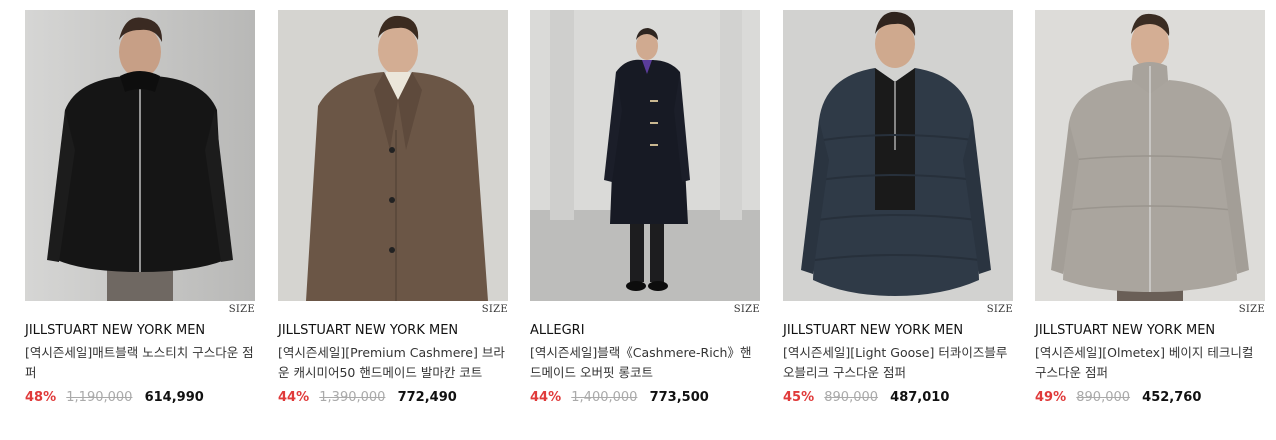 The height and width of the screenshot is (440, 1276). What do you see at coordinates (99, 397) in the screenshot?
I see `original-price: 1,190,000` at bounding box center [99, 397].